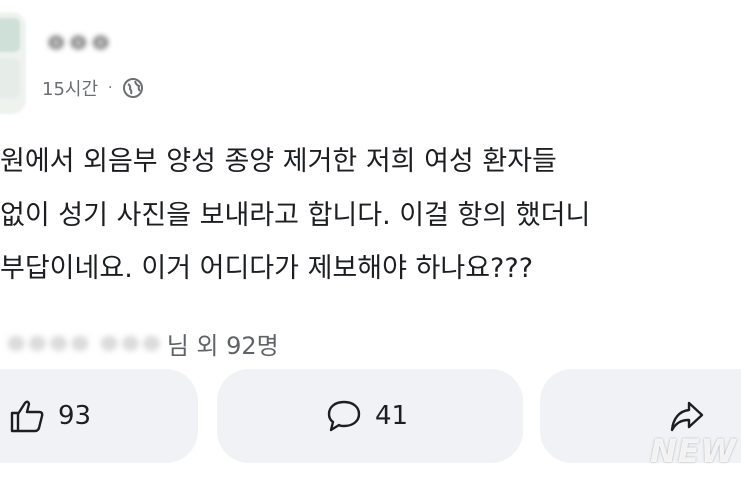  I want to click on post-line-1: 원에서 외음부 양성 종양 제거한 저희 여성 환자들, so click(278, 161).